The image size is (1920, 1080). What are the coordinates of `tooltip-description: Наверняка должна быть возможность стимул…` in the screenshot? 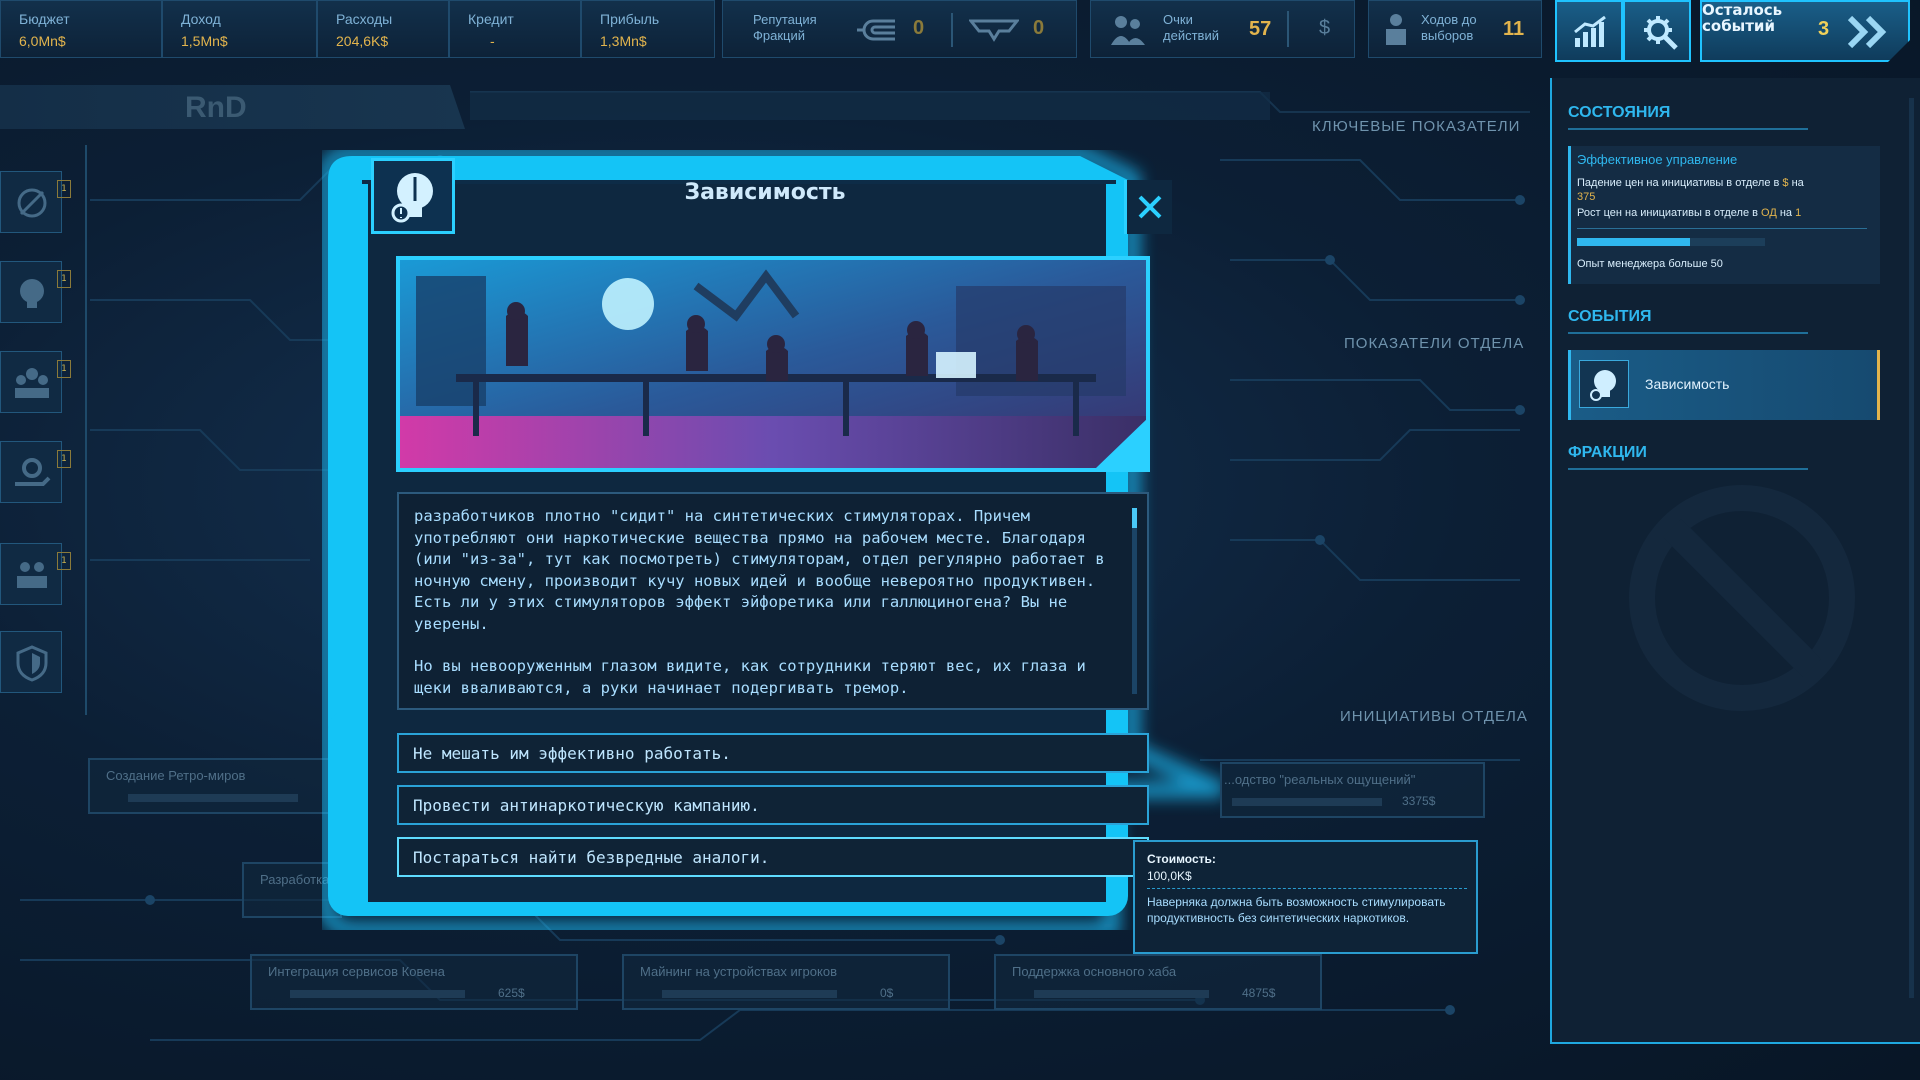 It's located at (1296, 910).